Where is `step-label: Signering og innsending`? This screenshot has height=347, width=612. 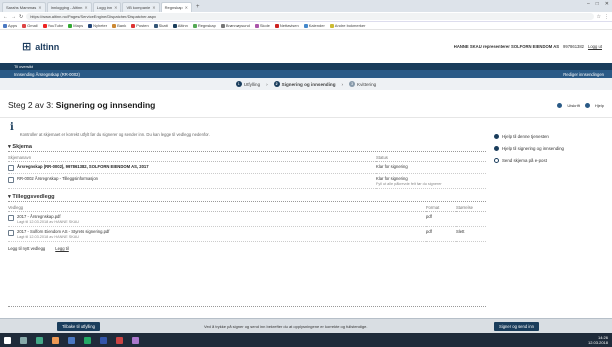
step-label: Signering og innsending is located at coordinates (308, 84).